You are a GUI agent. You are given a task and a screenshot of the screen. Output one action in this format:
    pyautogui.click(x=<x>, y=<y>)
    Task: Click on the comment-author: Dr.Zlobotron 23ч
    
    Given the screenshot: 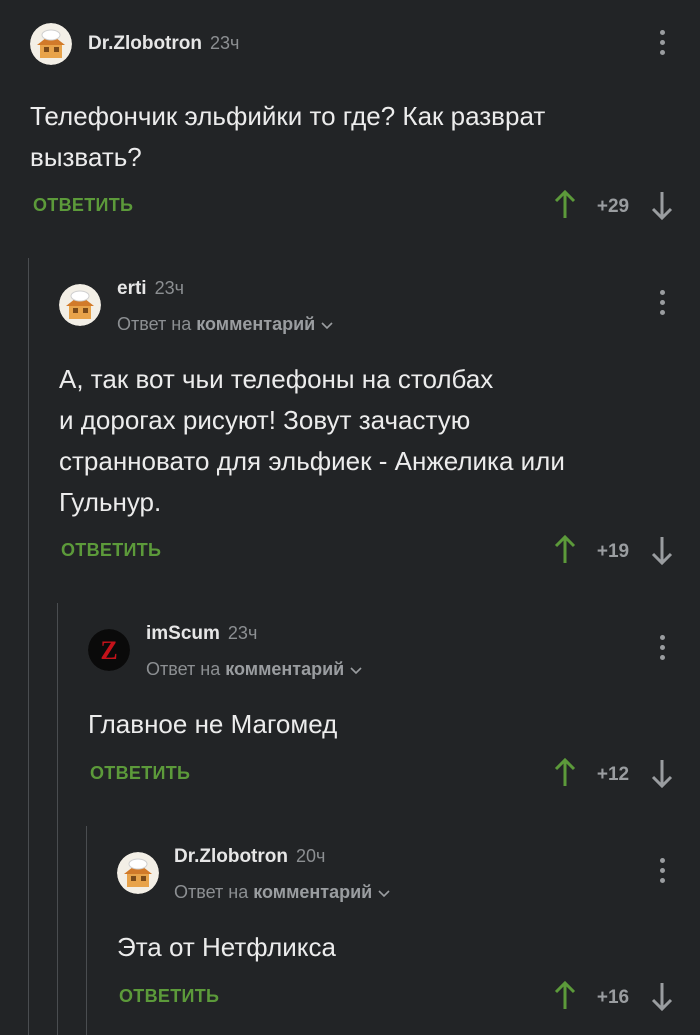 What is the action you would take?
    pyautogui.click(x=163, y=44)
    